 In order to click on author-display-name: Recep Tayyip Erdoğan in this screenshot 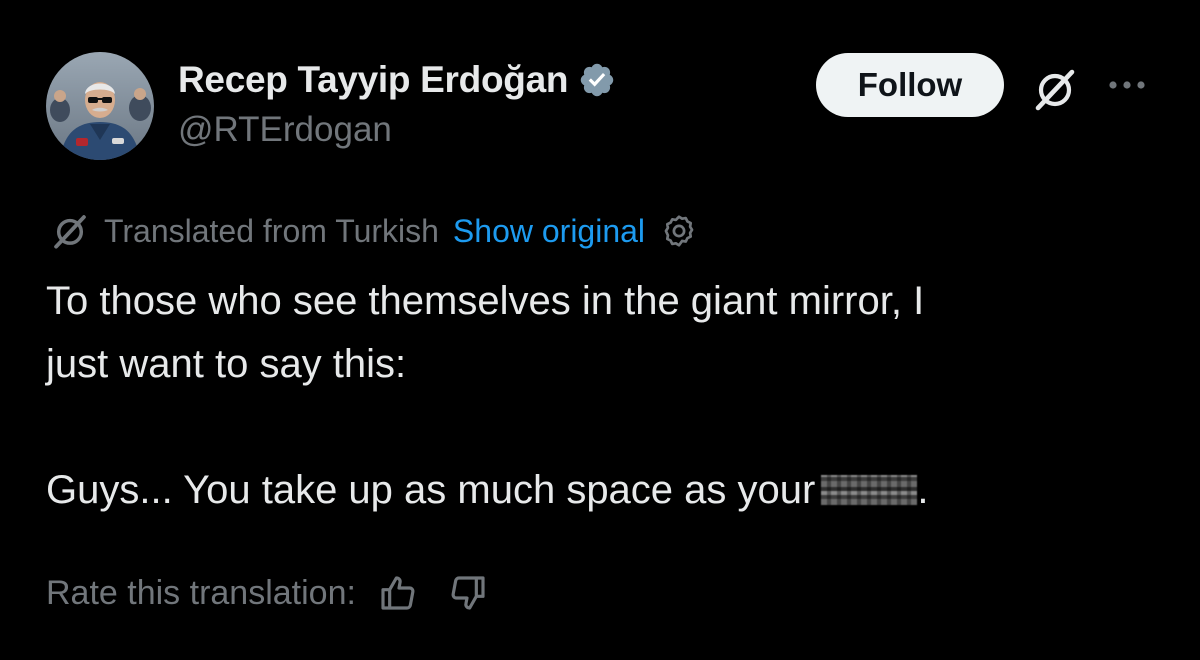, I will do `click(373, 80)`.